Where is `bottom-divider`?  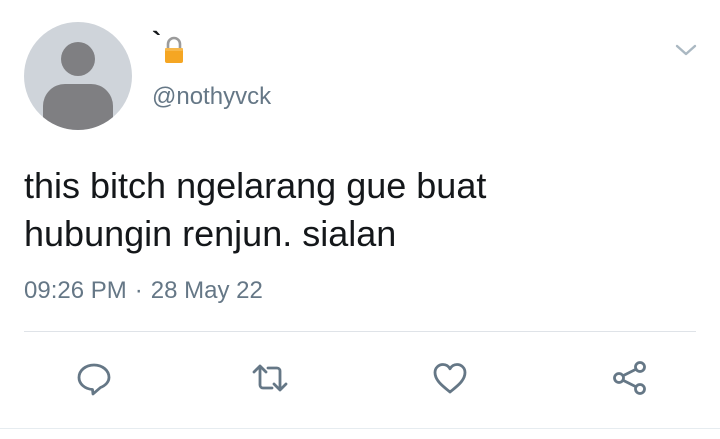
bottom-divider is located at coordinates (360, 428).